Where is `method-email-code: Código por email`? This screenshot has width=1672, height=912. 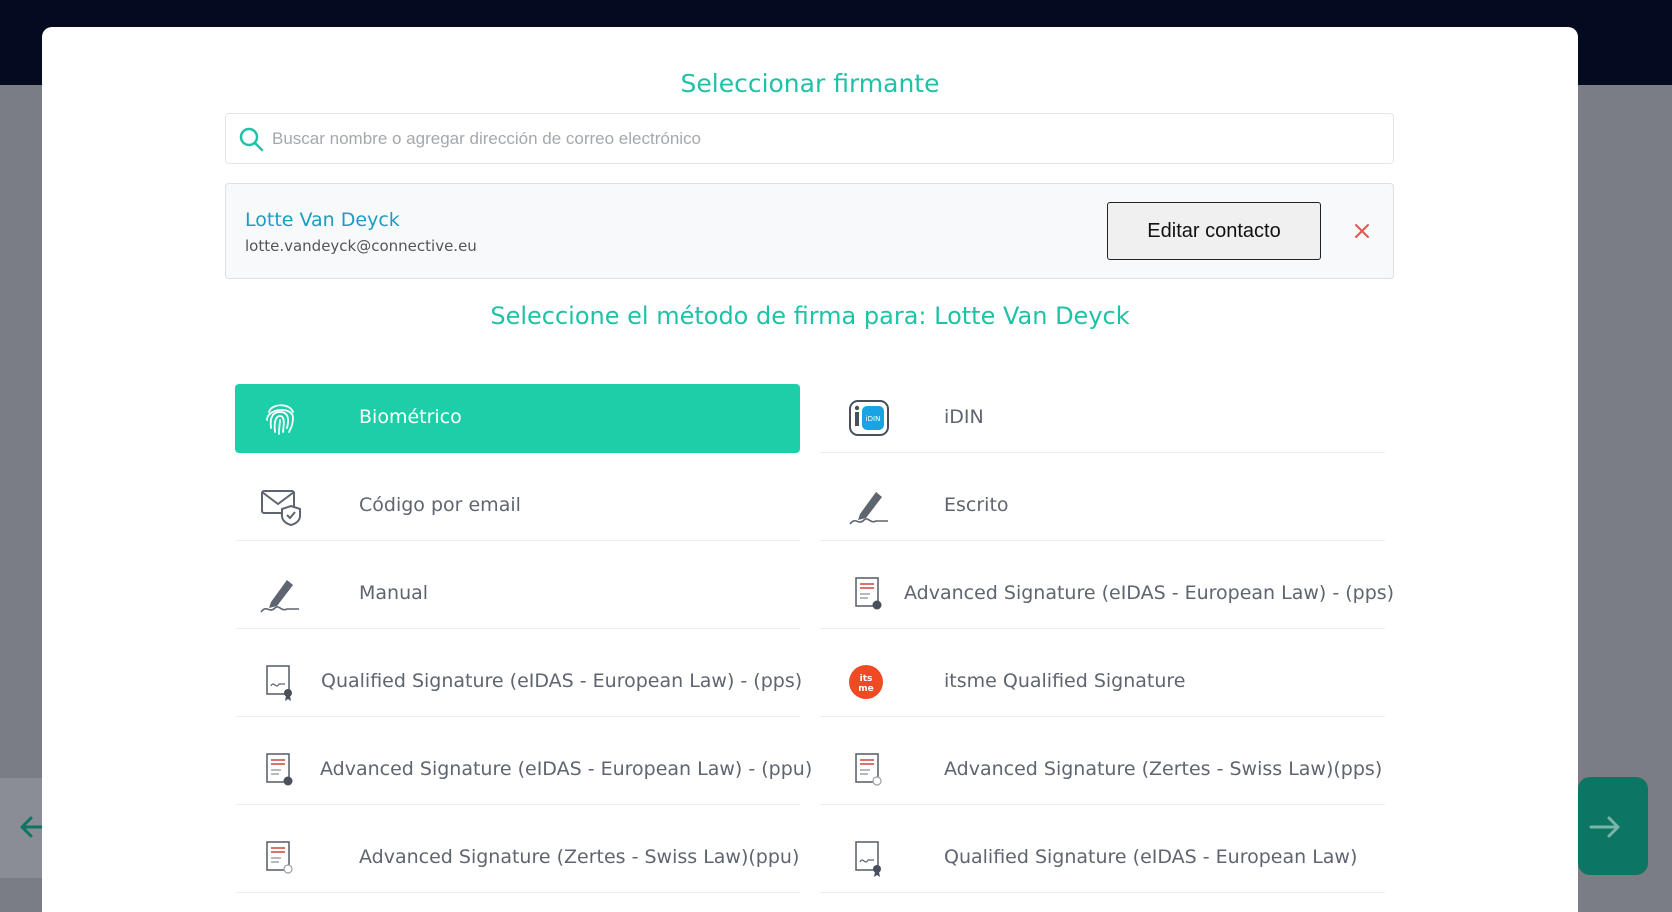 method-email-code: Código por email is located at coordinates (517, 506).